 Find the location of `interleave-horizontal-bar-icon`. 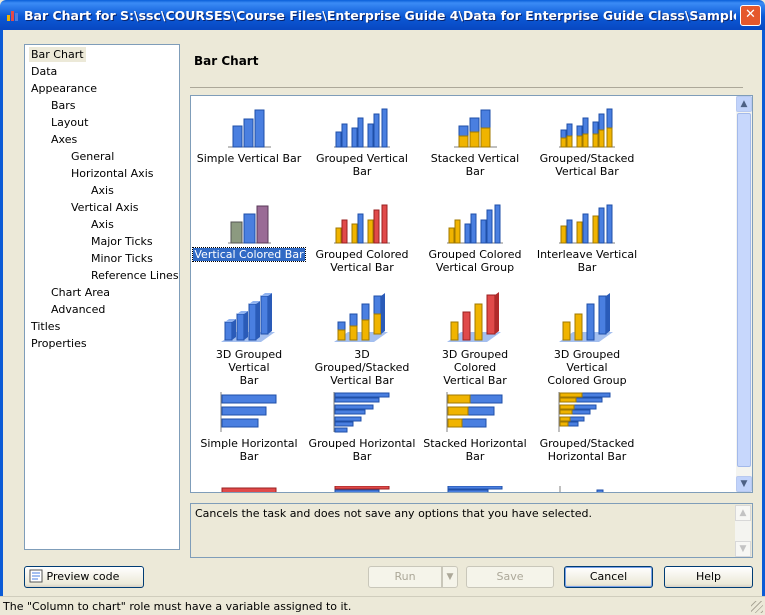

interleave-horizontal-bar-icon is located at coordinates (581, 489).